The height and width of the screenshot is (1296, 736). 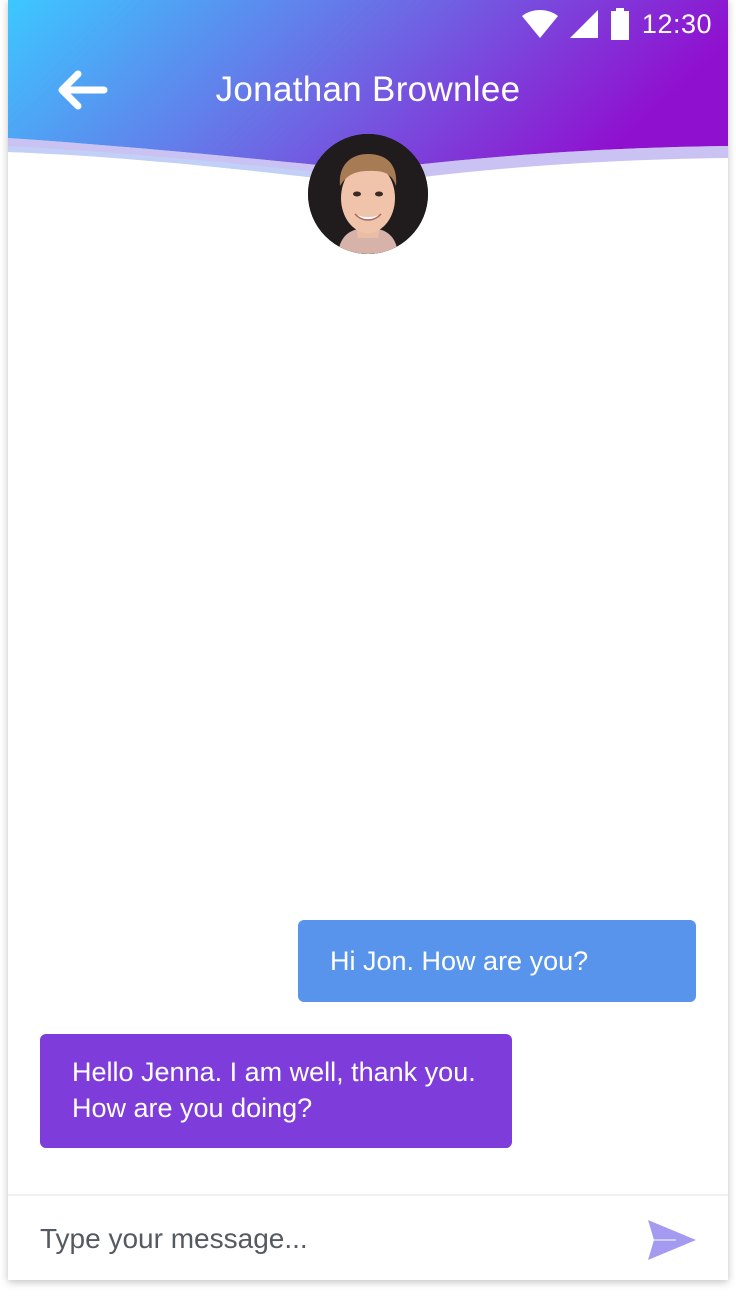 I want to click on contact-name: Jonathan Brownlee, so click(x=368, y=89).